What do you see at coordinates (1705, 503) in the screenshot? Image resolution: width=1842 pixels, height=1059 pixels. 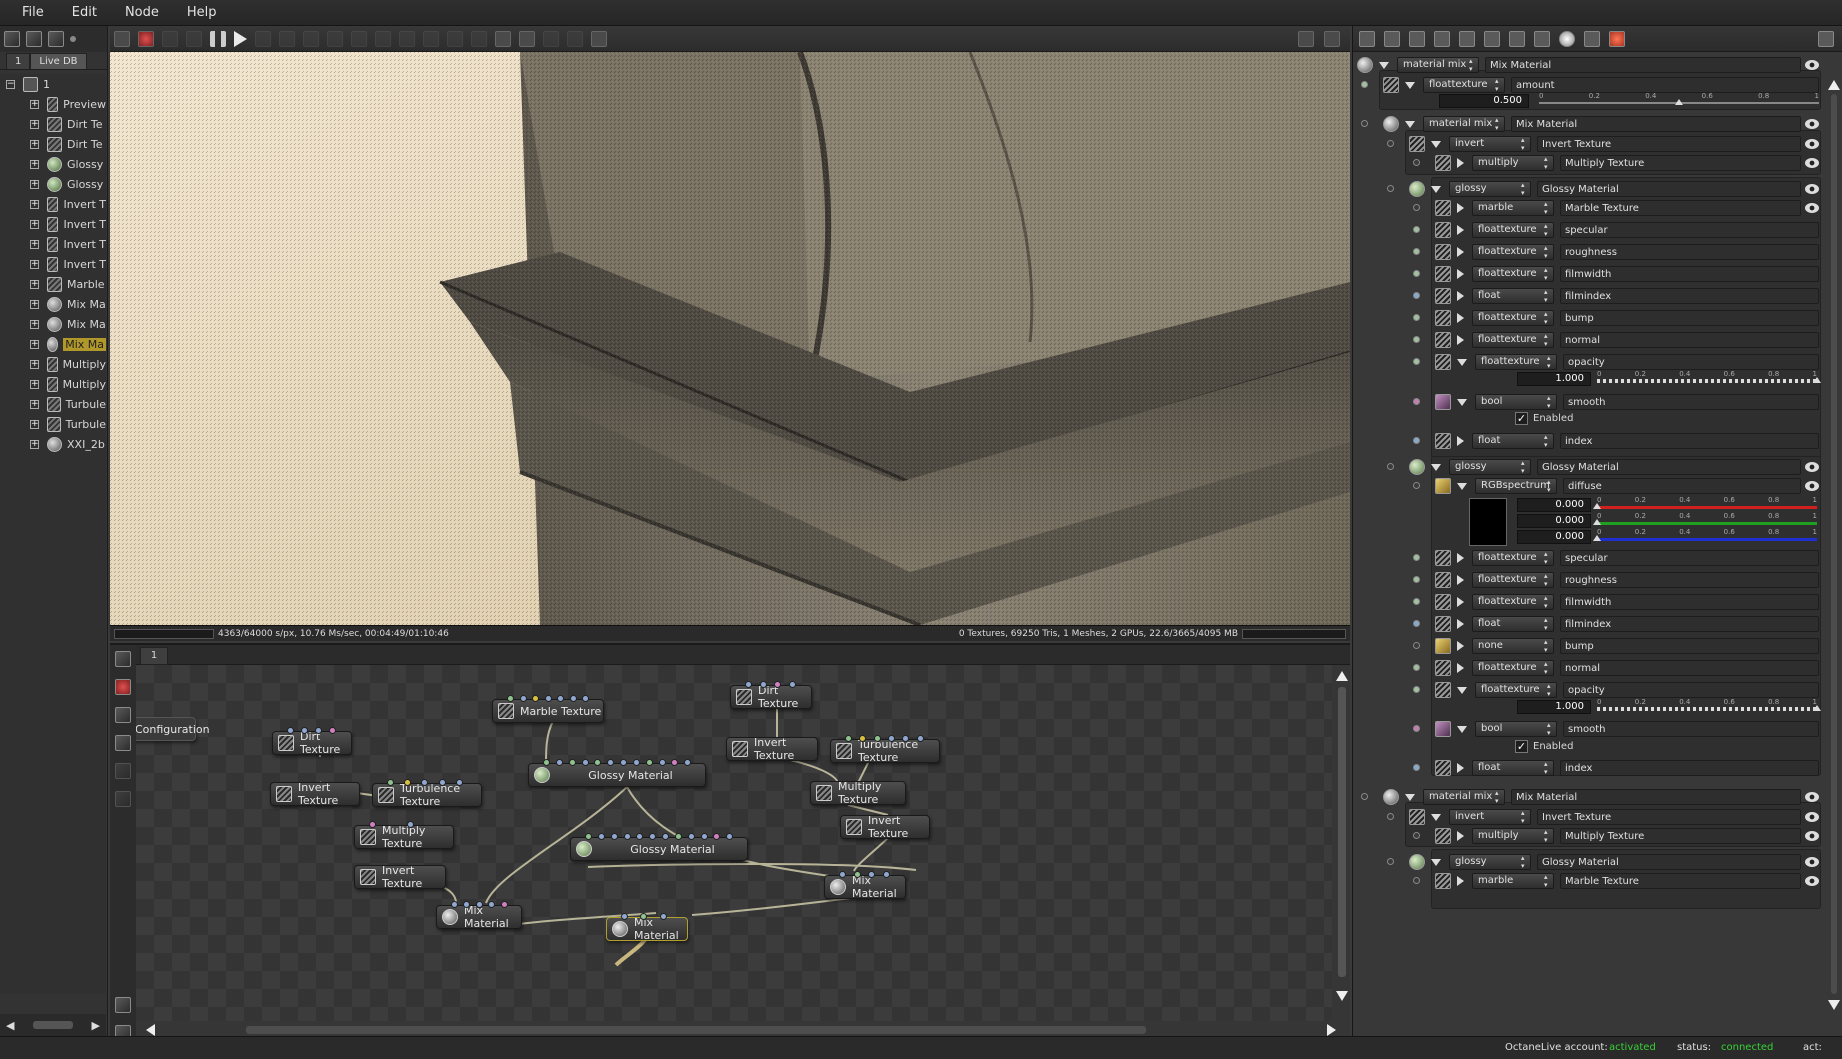 I see `diffuse-r-slider: 0 0.2 0.4 0.6 0.8 1` at bounding box center [1705, 503].